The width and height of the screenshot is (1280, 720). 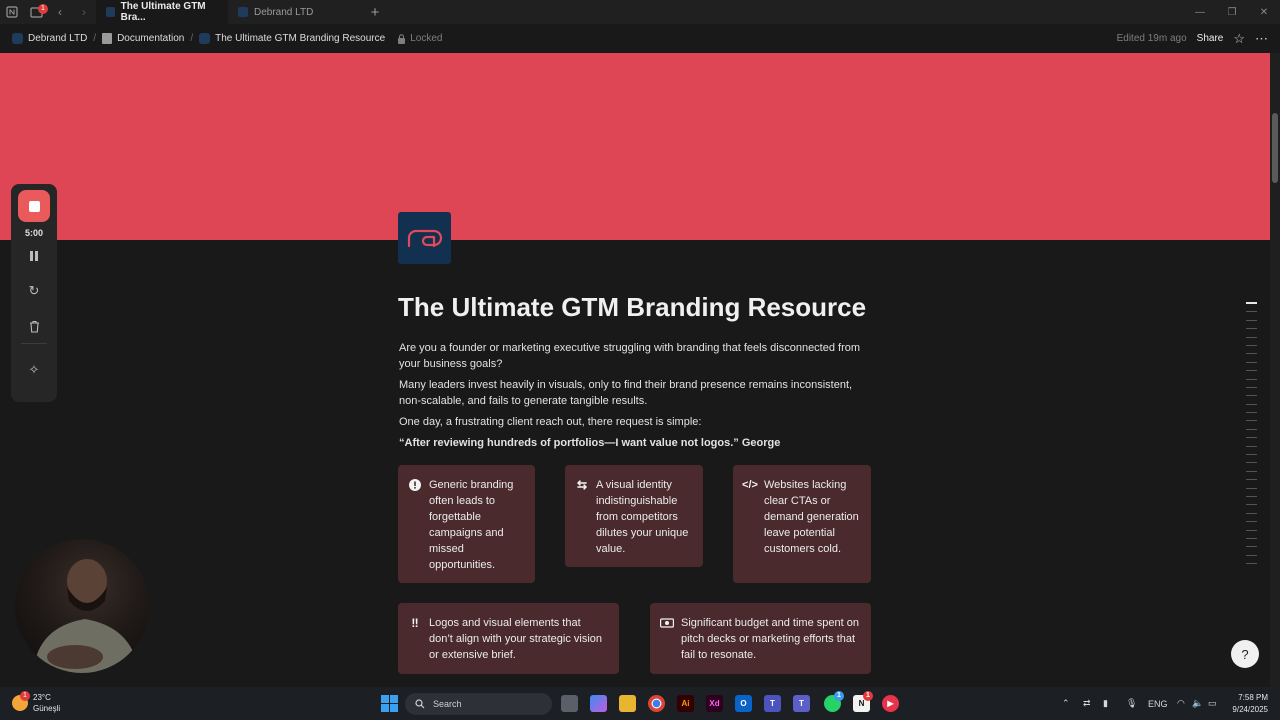 I want to click on inbox-icon: 1, so click(x=36, y=12).